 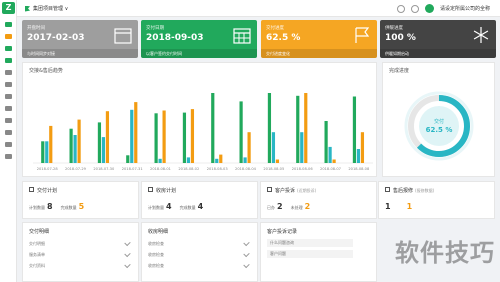 What do you see at coordinates (48, 169) in the screenshot?
I see `x-tick-label: 2018-07-28` at bounding box center [48, 169].